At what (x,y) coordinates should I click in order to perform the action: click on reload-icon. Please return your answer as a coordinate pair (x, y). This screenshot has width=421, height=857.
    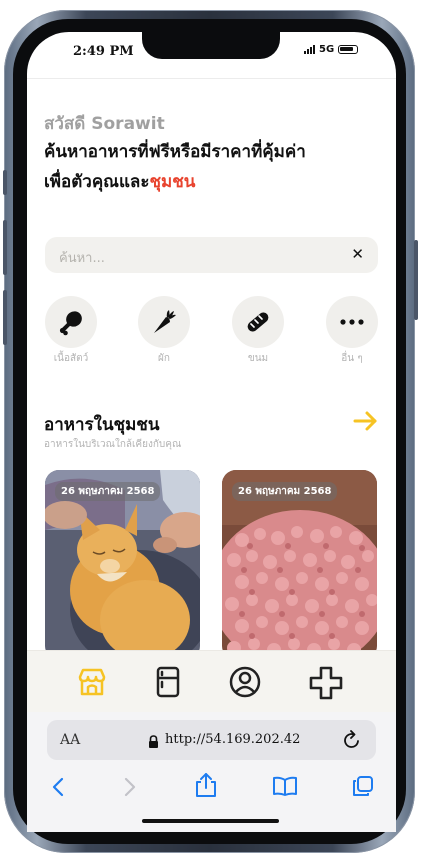
    Looking at the image, I should click on (352, 742).